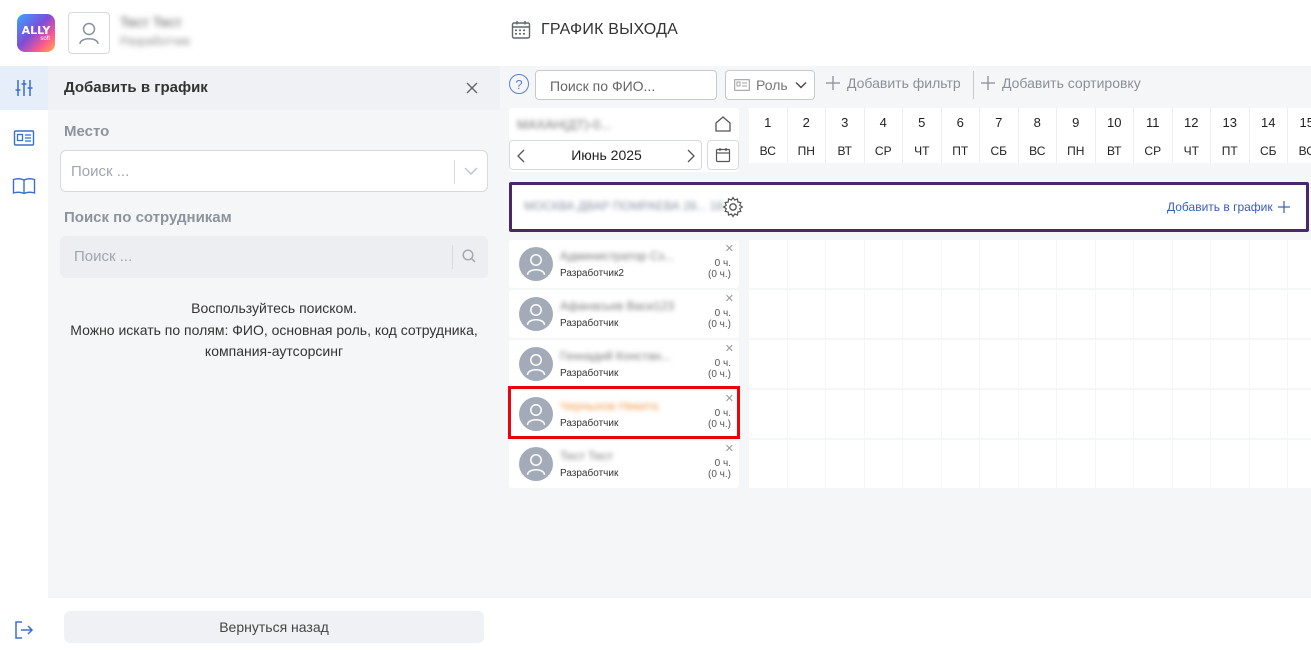 This screenshot has height=656, width=1311. I want to click on chevron-down-icon, so click(471, 171).